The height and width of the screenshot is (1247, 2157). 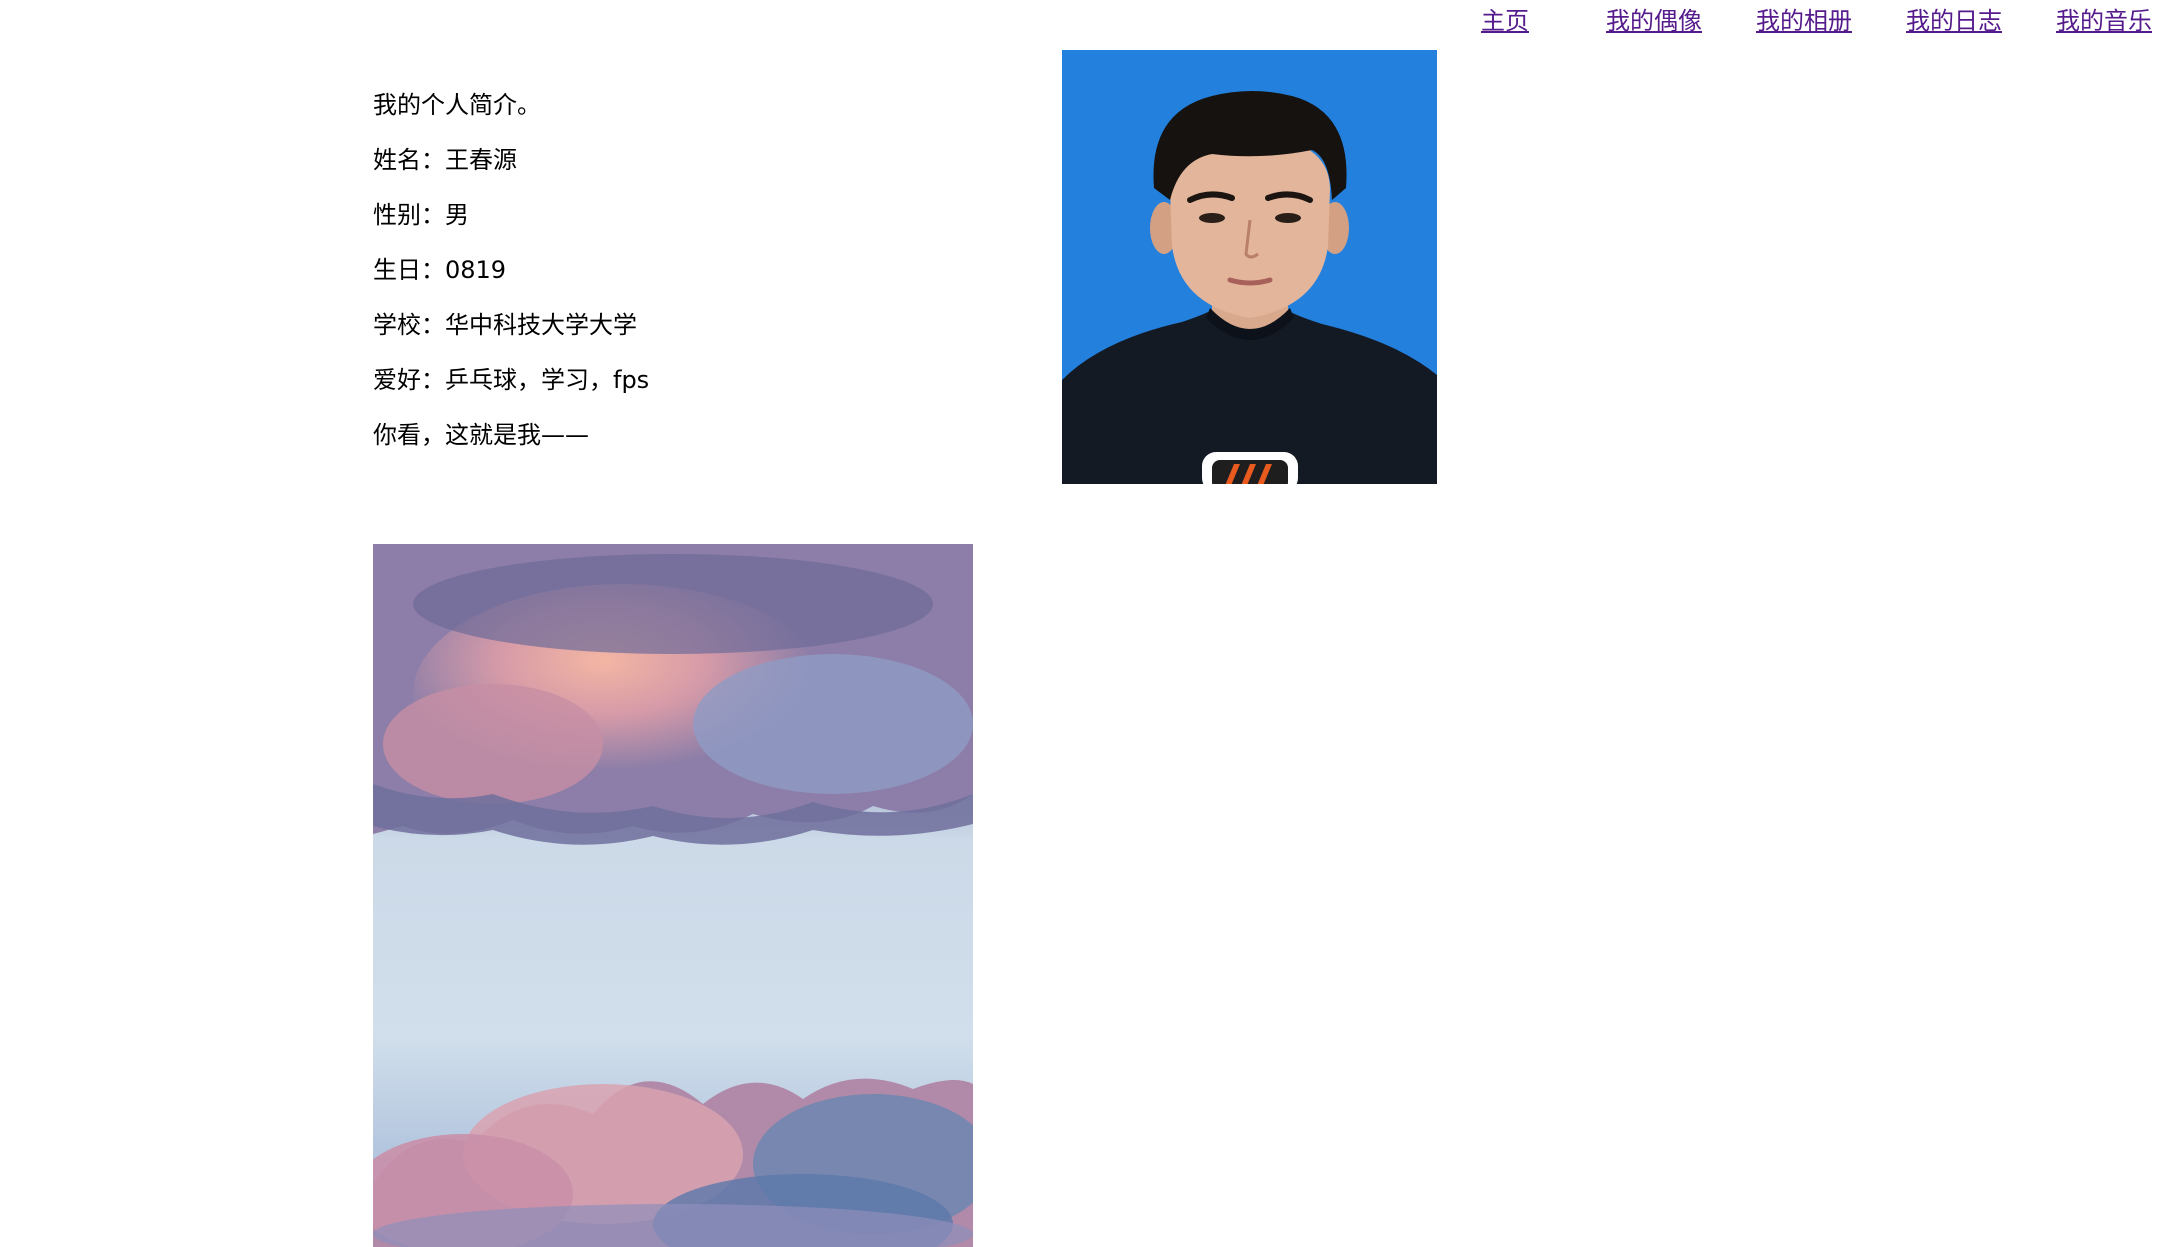 What do you see at coordinates (457, 105) in the screenshot?
I see `intro-heading: 我的个人简介。` at bounding box center [457, 105].